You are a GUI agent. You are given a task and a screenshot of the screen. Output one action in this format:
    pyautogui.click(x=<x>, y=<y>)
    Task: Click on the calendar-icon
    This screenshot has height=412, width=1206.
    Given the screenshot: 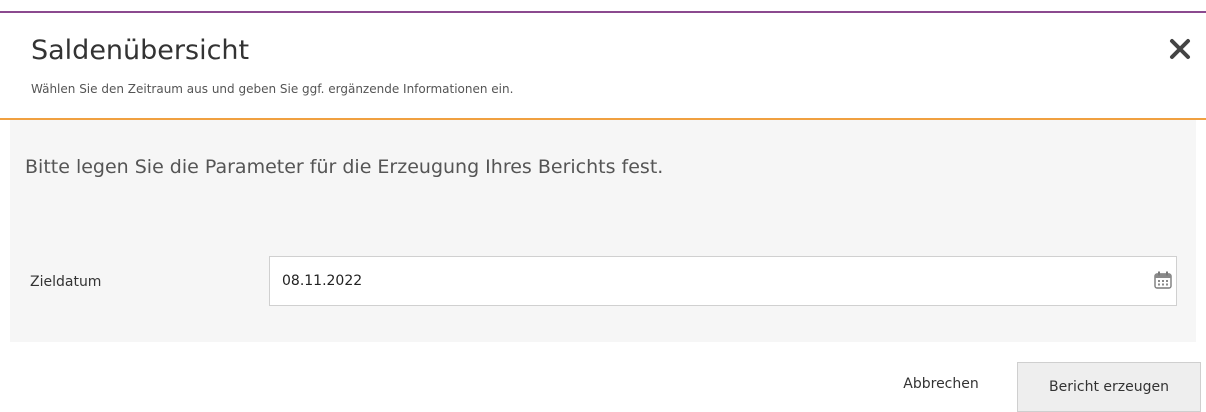 What is the action you would take?
    pyautogui.click(x=1163, y=280)
    